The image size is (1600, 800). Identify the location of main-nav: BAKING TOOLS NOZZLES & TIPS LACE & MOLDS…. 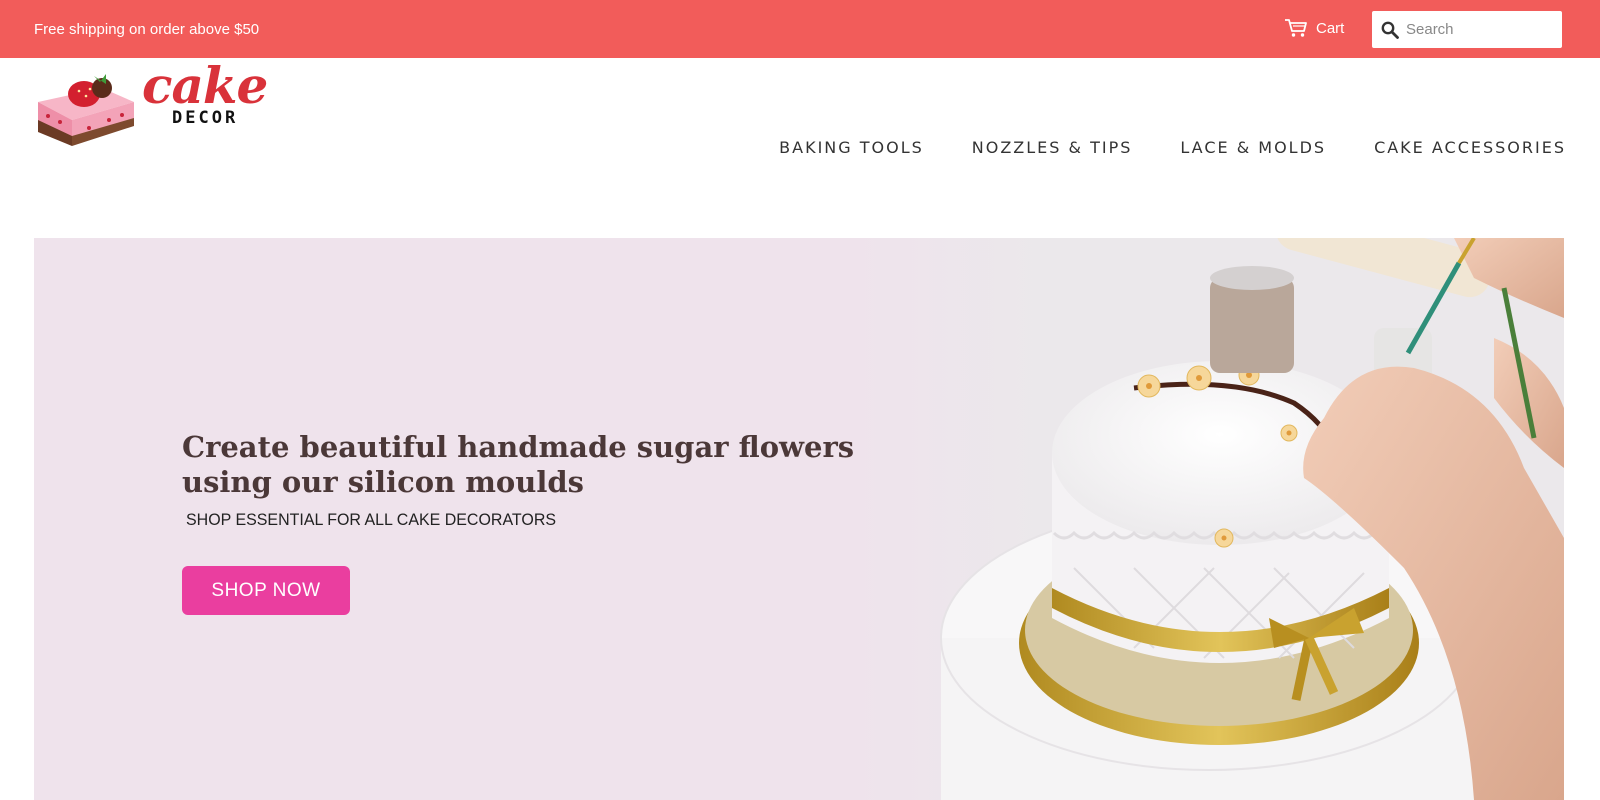
(1172, 147).